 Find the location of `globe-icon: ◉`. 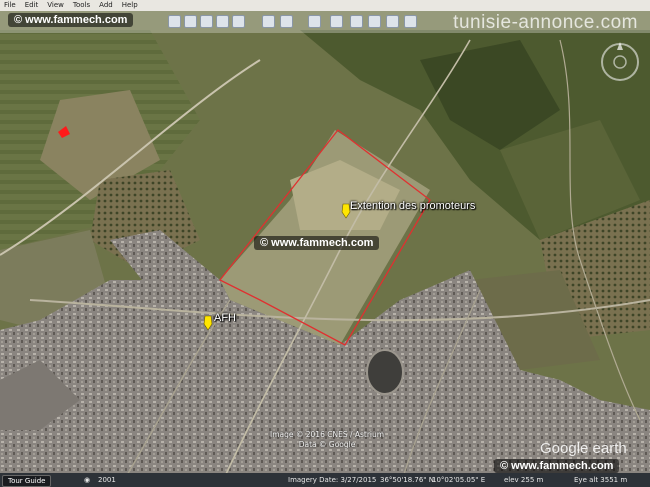

globe-icon: ◉ is located at coordinates (87, 480).